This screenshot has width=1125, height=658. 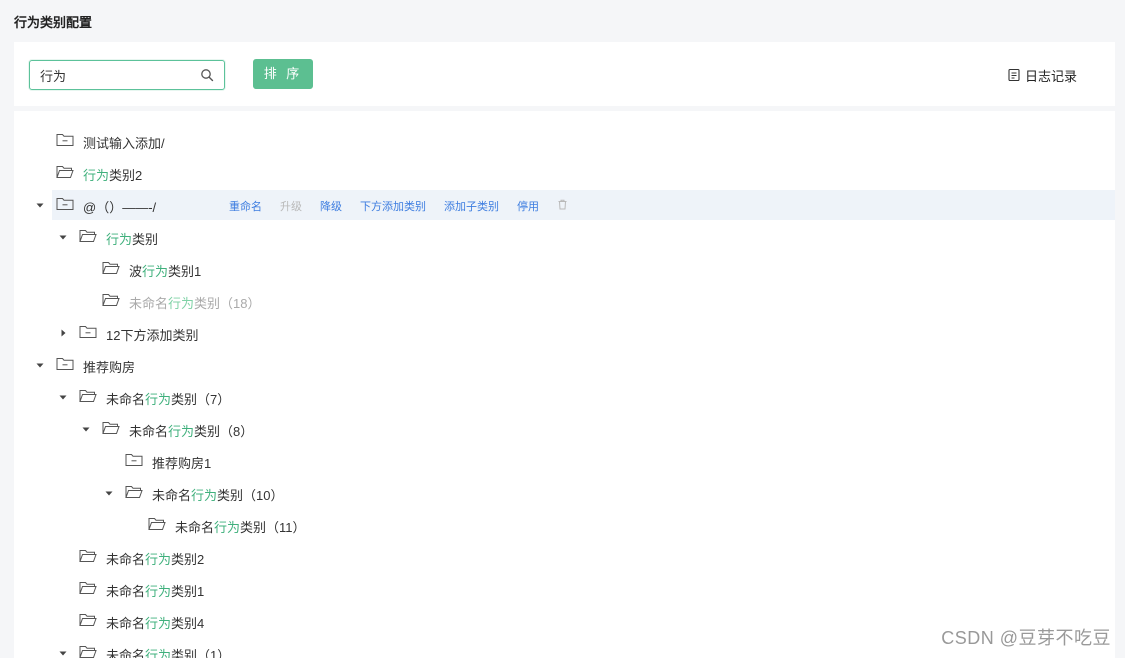 I want to click on watermark: CSDN @豆芽不吃豆, so click(x=1026, y=638).